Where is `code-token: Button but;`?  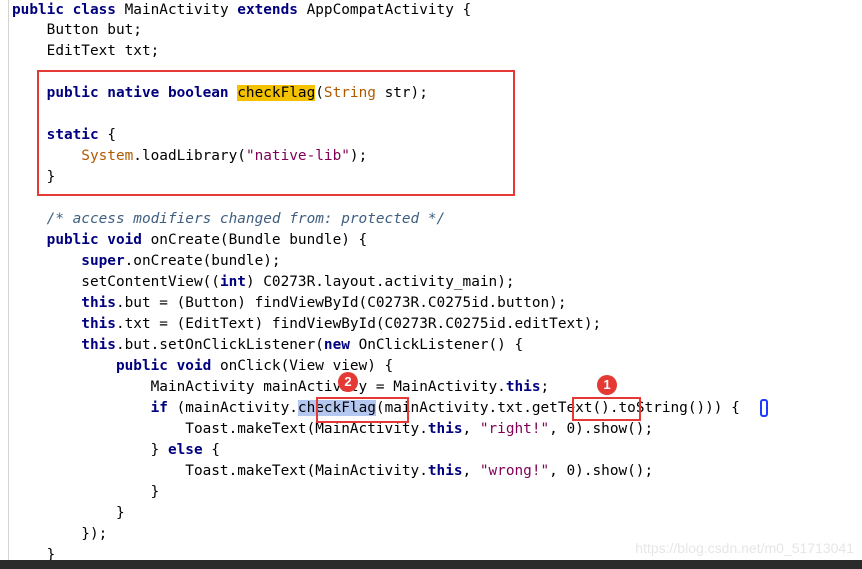
code-token: Button but; is located at coordinates (77, 30).